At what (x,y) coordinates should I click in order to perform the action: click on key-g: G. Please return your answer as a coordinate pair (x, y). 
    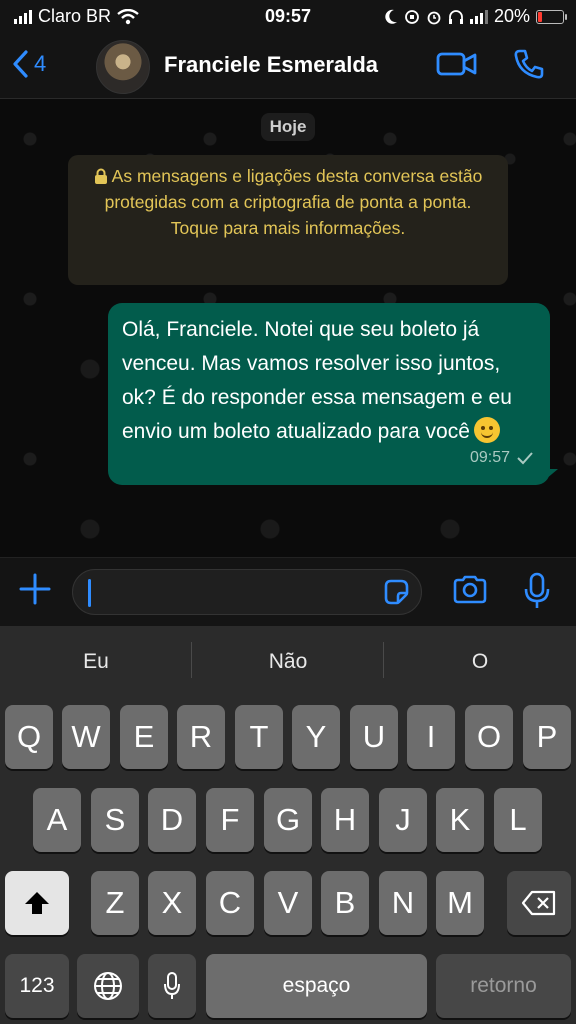
    Looking at the image, I should click on (288, 820).